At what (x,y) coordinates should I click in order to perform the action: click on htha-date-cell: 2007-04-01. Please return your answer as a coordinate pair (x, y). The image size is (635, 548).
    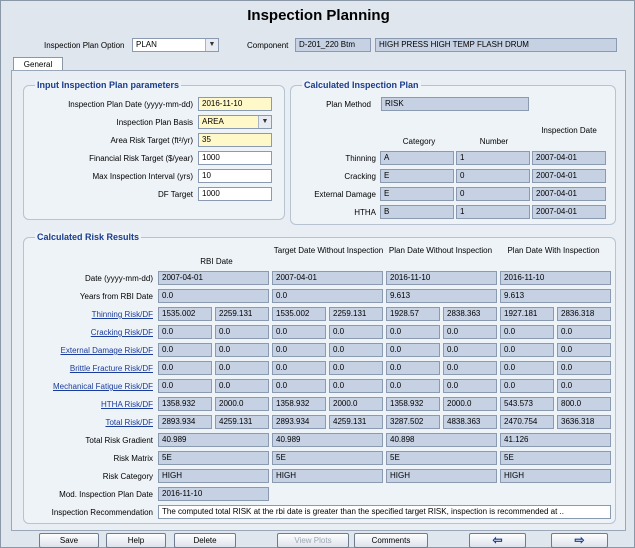
    Looking at the image, I should click on (569, 212).